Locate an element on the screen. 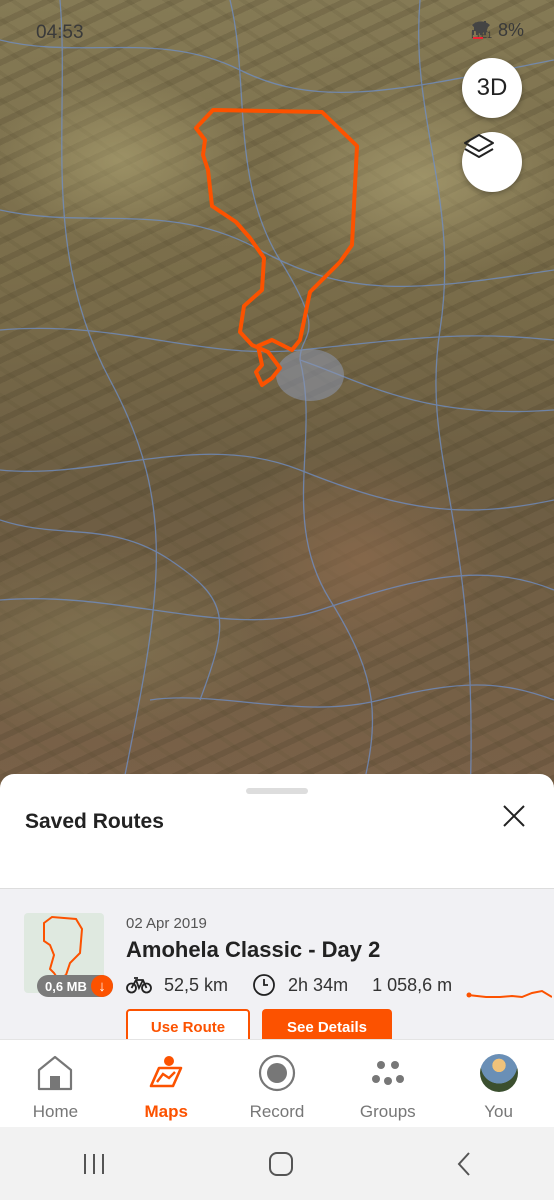  route-duration: 2h 34m is located at coordinates (318, 984).